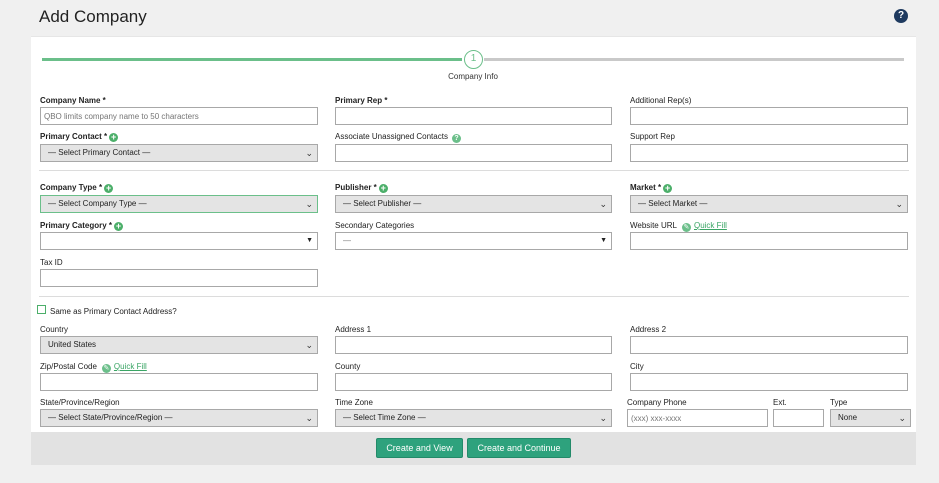 The height and width of the screenshot is (483, 939). Describe the element at coordinates (68, 366) in the screenshot. I see `zip-label-text: Zip/Postal Code` at that location.